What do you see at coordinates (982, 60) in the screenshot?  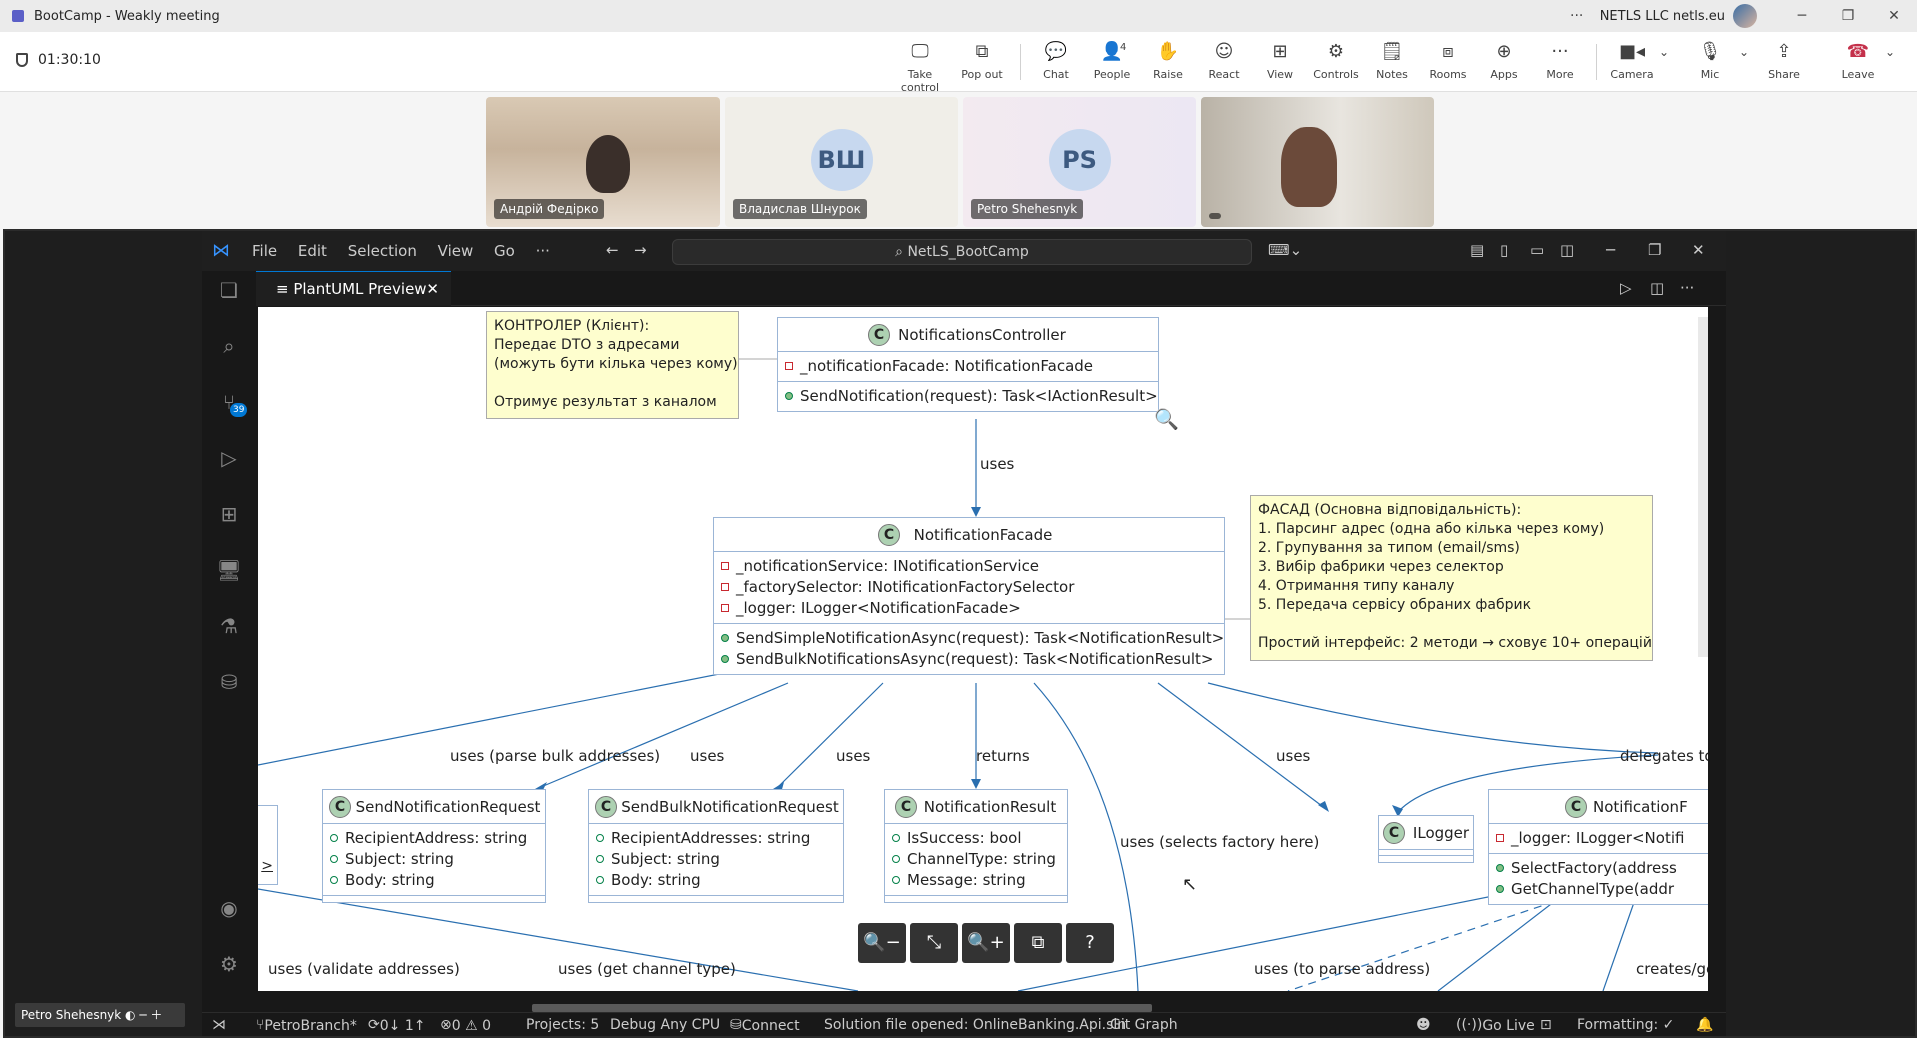 I see `pop-out-button: ⧉ Pop out` at bounding box center [982, 60].